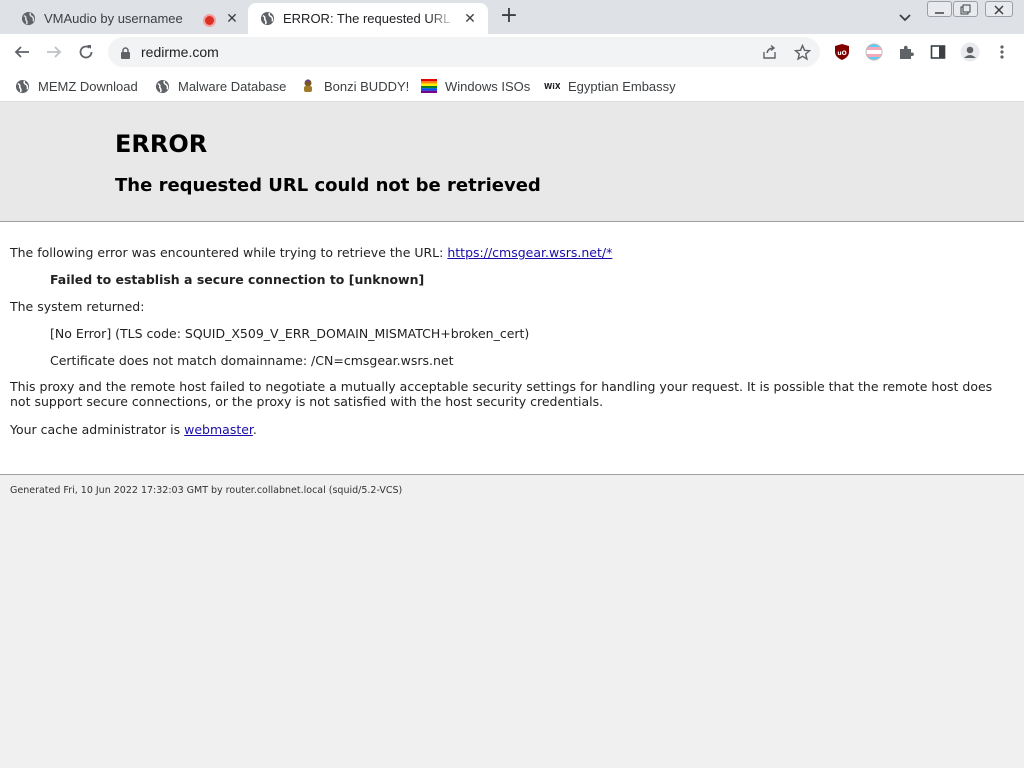 This screenshot has width=1024, height=768. What do you see at coordinates (874, 52) in the screenshot?
I see `trans-flag-extension-icon` at bounding box center [874, 52].